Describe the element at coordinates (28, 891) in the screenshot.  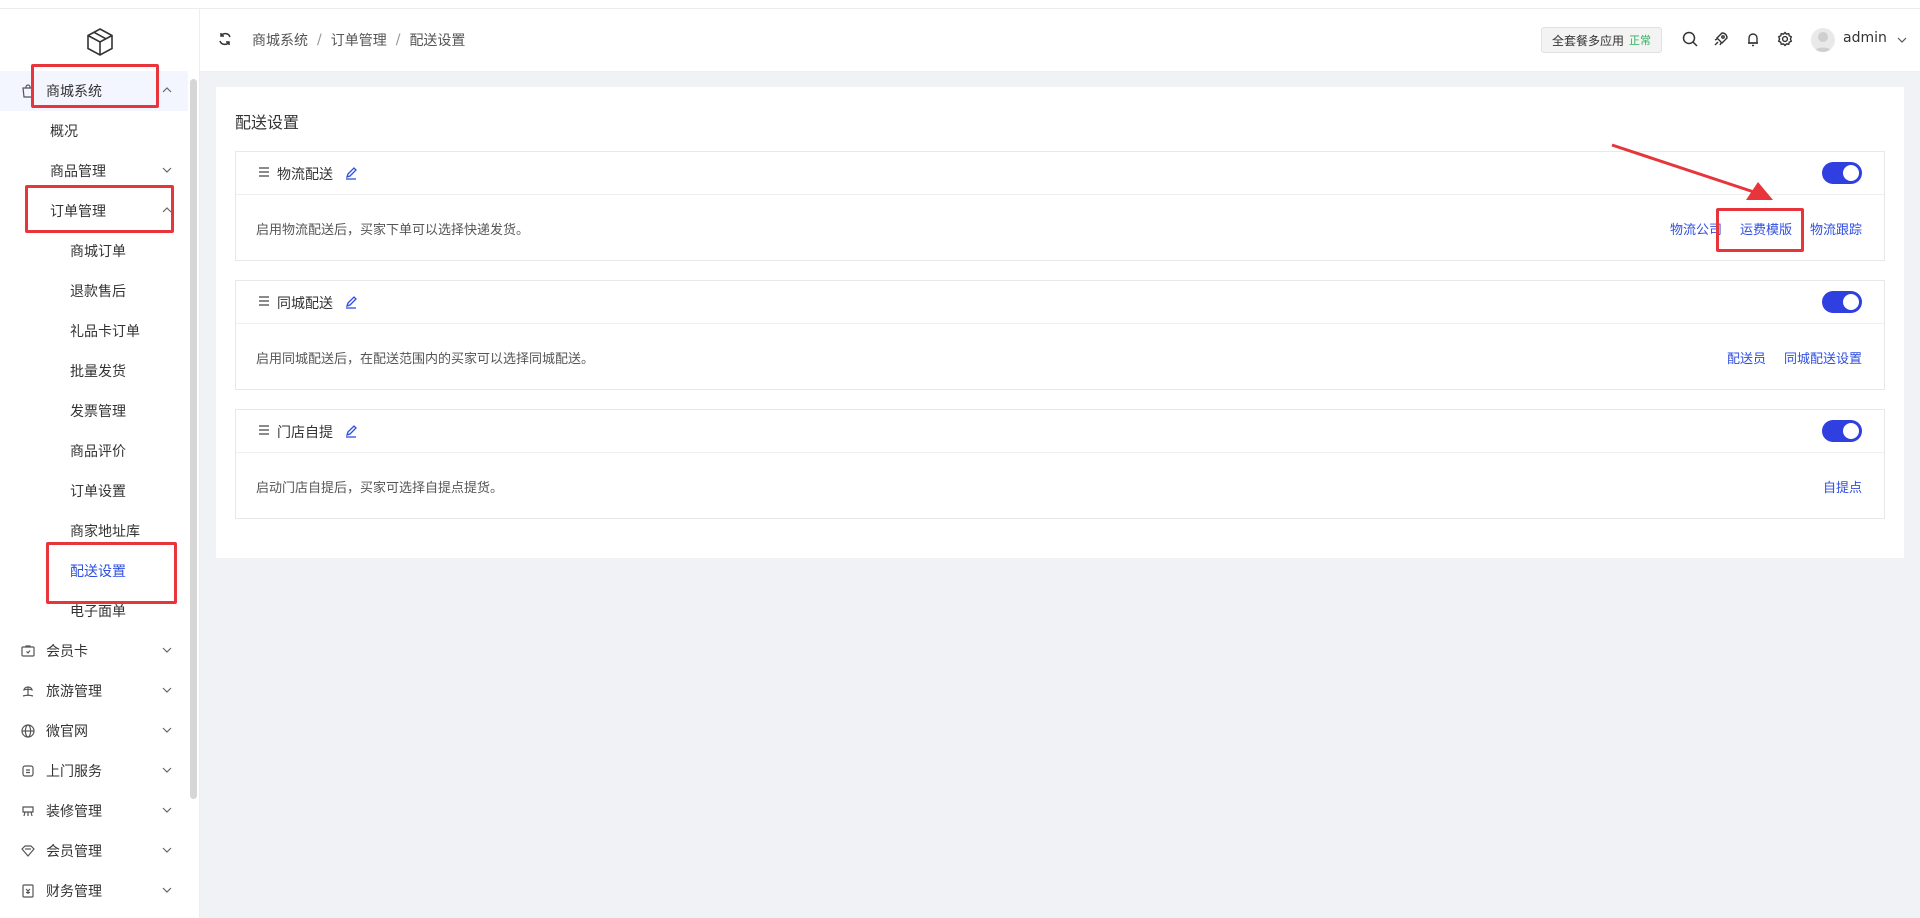
I see `finance-icon` at that location.